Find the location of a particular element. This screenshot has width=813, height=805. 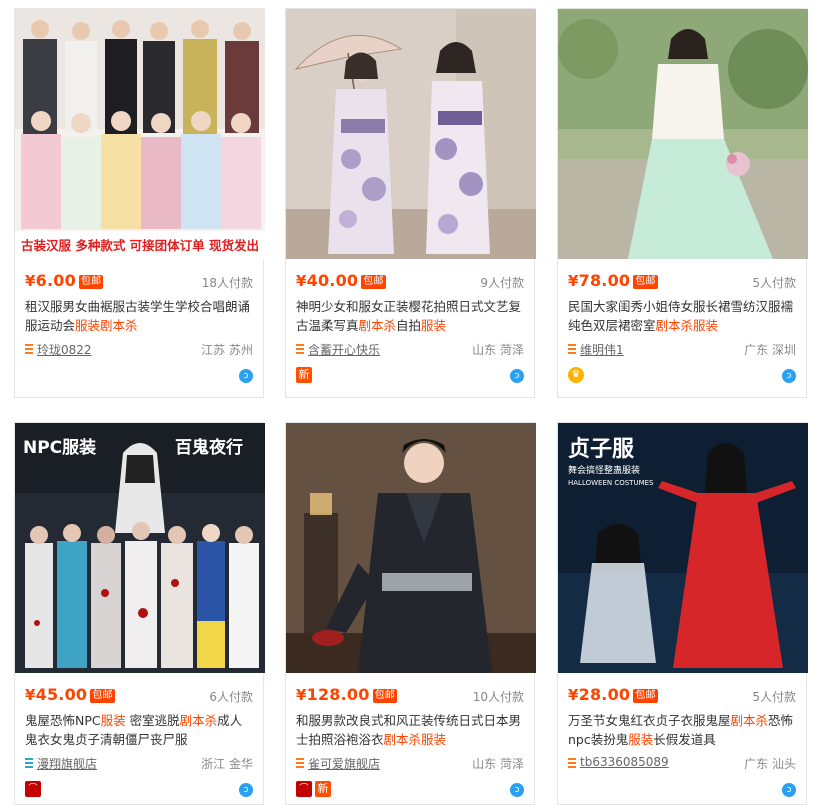

paid-count: 9人付款 is located at coordinates (502, 283).